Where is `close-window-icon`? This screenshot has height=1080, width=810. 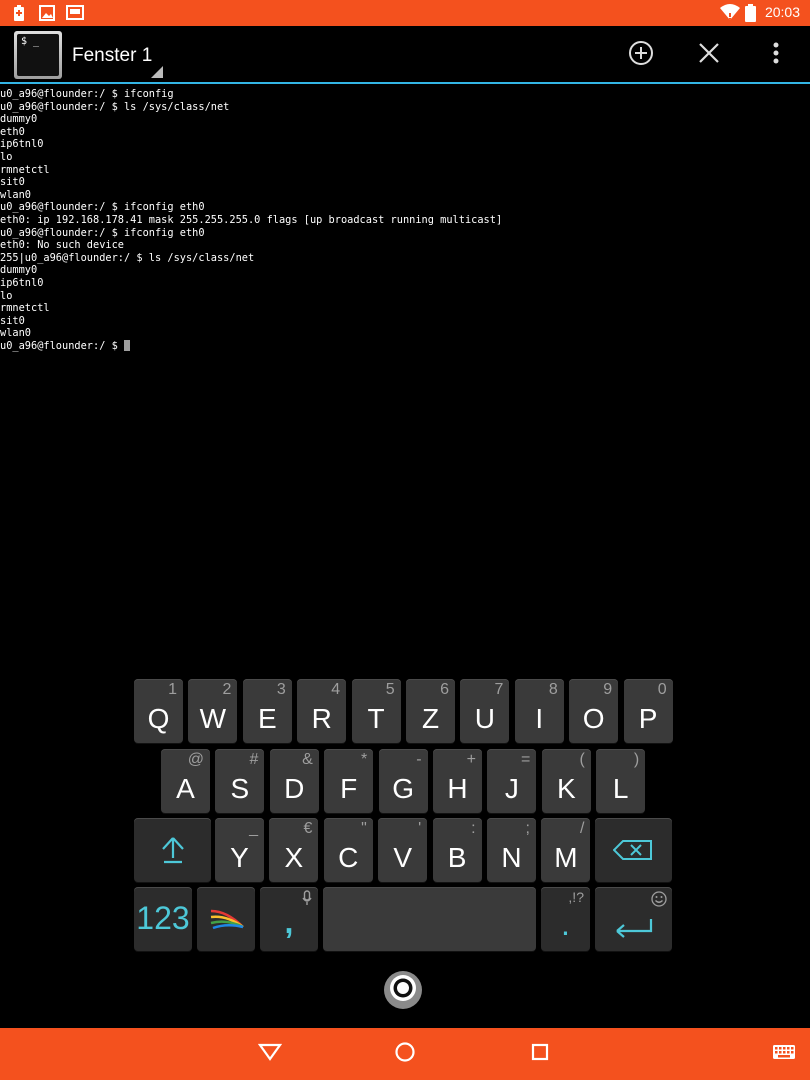
close-window-icon is located at coordinates (709, 55).